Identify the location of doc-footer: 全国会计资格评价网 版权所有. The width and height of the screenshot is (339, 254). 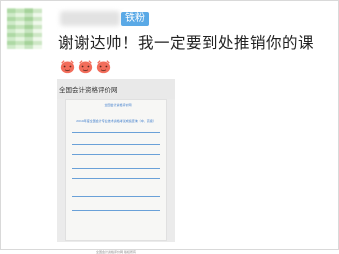
(116, 252).